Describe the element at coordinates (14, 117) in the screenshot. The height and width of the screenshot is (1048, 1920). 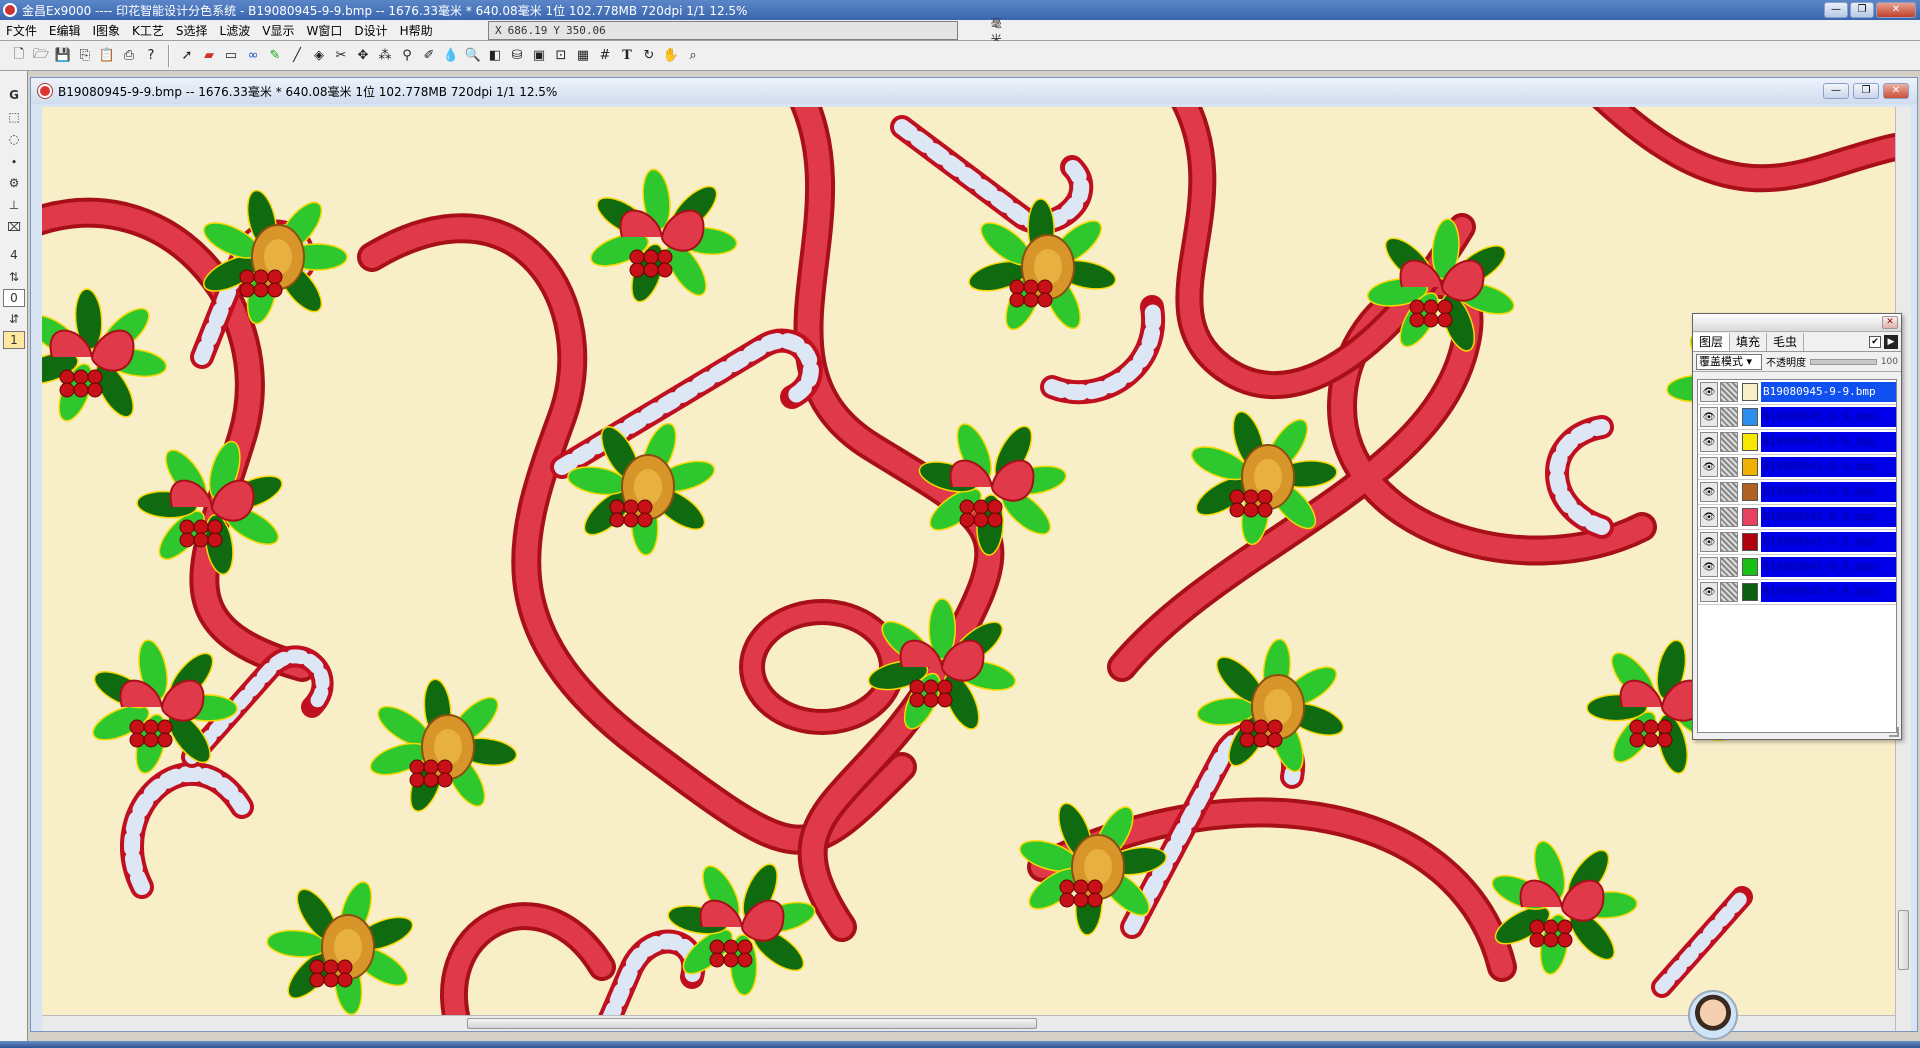
I see `marquee-icon: ⬚` at that location.